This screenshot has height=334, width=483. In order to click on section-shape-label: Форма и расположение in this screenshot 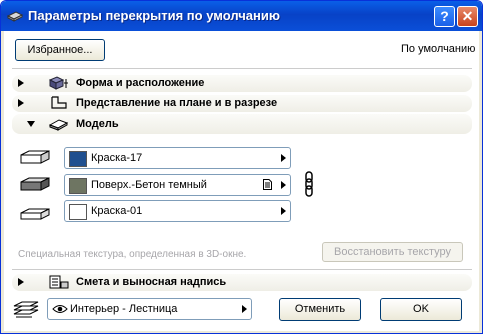, I will do `click(140, 83)`.